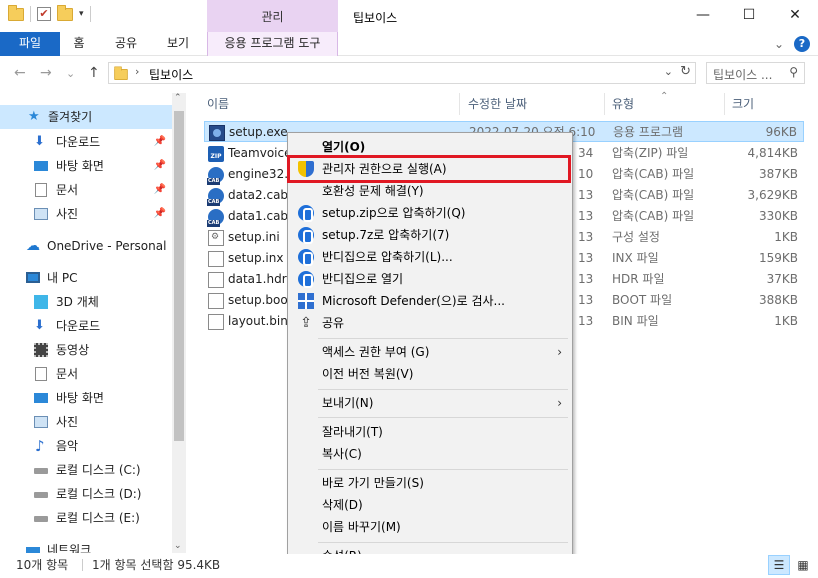 This screenshot has height=578, width=818. What do you see at coordinates (86, 278) in the screenshot?
I see `nav-item-this-pc: 내 PC` at bounding box center [86, 278].